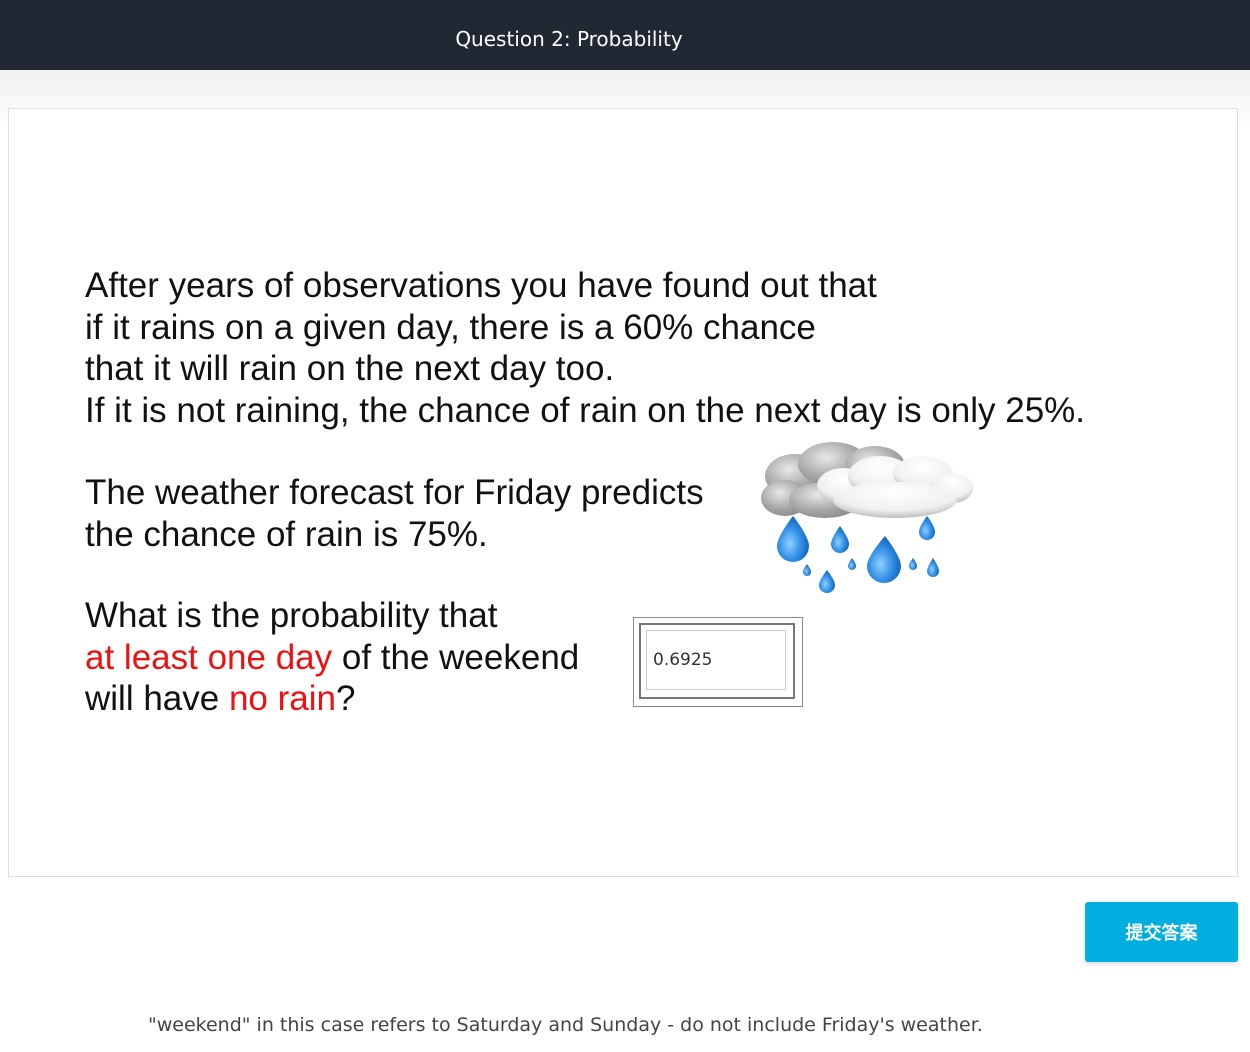 The height and width of the screenshot is (1052, 1250). Describe the element at coordinates (209, 657) in the screenshot. I see `highlight-at-least-one-day: at least one day` at that location.